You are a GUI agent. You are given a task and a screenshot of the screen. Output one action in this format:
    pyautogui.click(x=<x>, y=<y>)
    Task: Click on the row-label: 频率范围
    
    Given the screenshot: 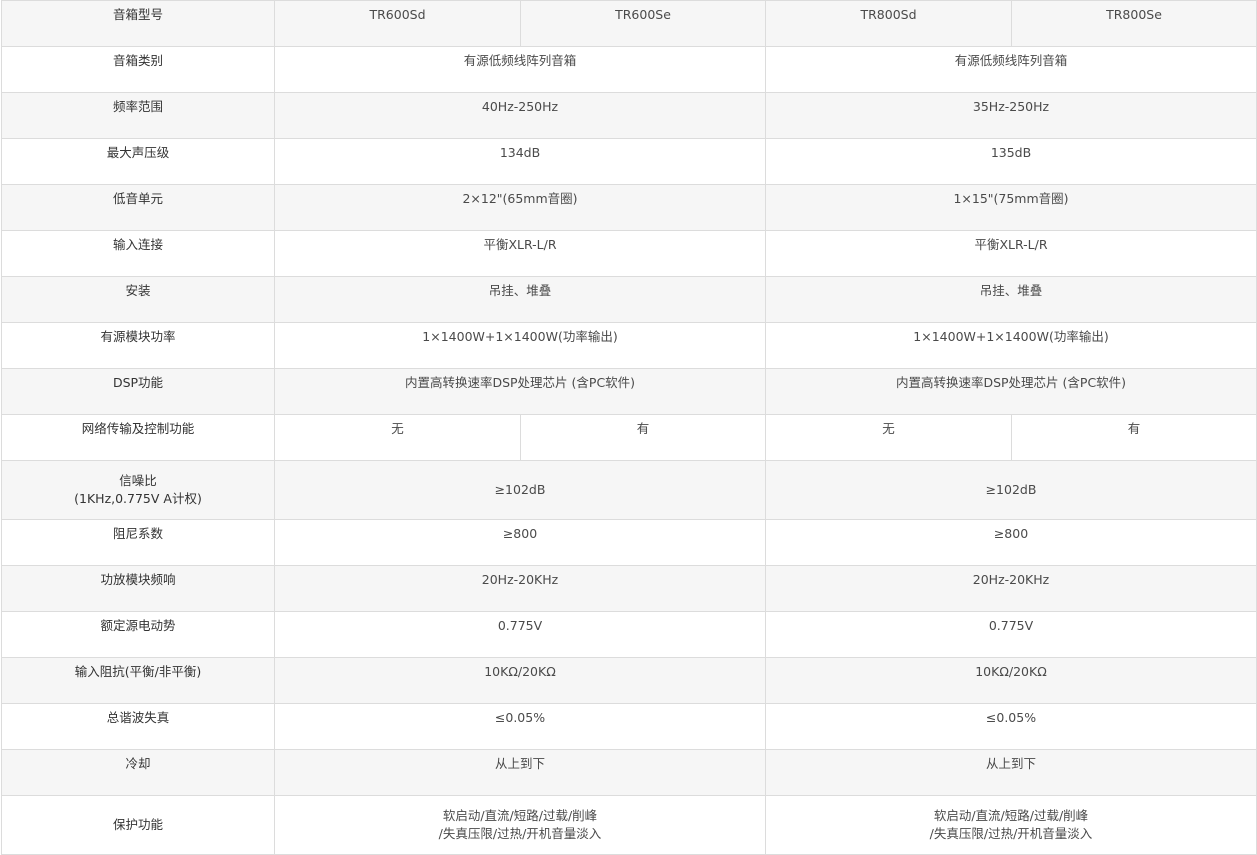 What is the action you would take?
    pyautogui.click(x=138, y=115)
    